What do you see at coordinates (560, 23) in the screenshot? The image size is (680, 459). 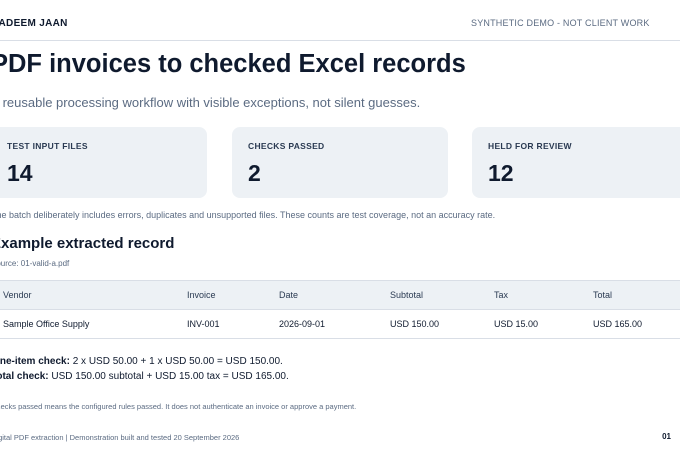 I see `demo-tagline: SYNTHETIC DEMO - NOT CLIENT WORK` at bounding box center [560, 23].